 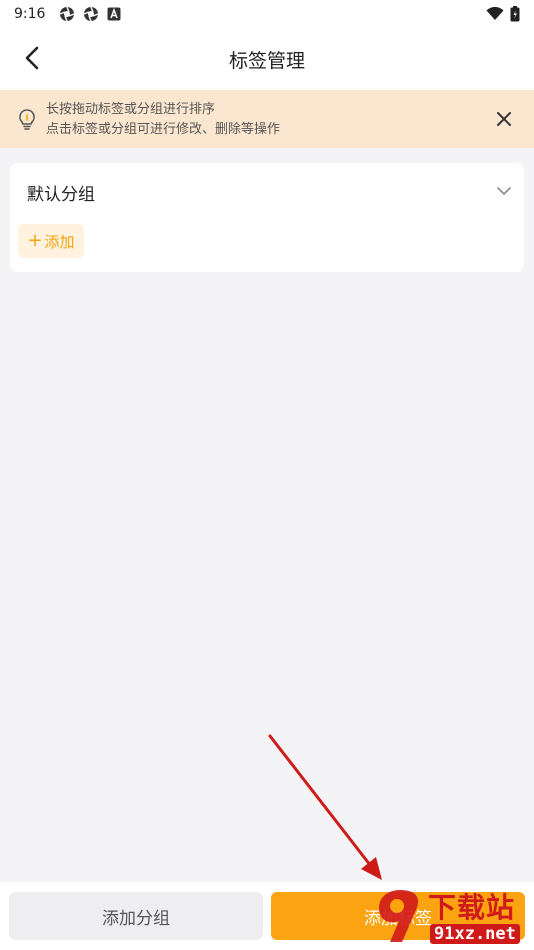 I want to click on wifi-icon, so click(x=495, y=13).